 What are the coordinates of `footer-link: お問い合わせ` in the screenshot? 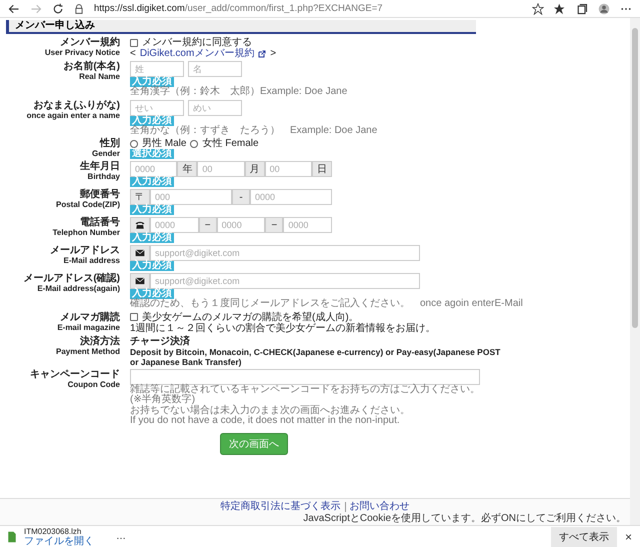 It's located at (380, 507).